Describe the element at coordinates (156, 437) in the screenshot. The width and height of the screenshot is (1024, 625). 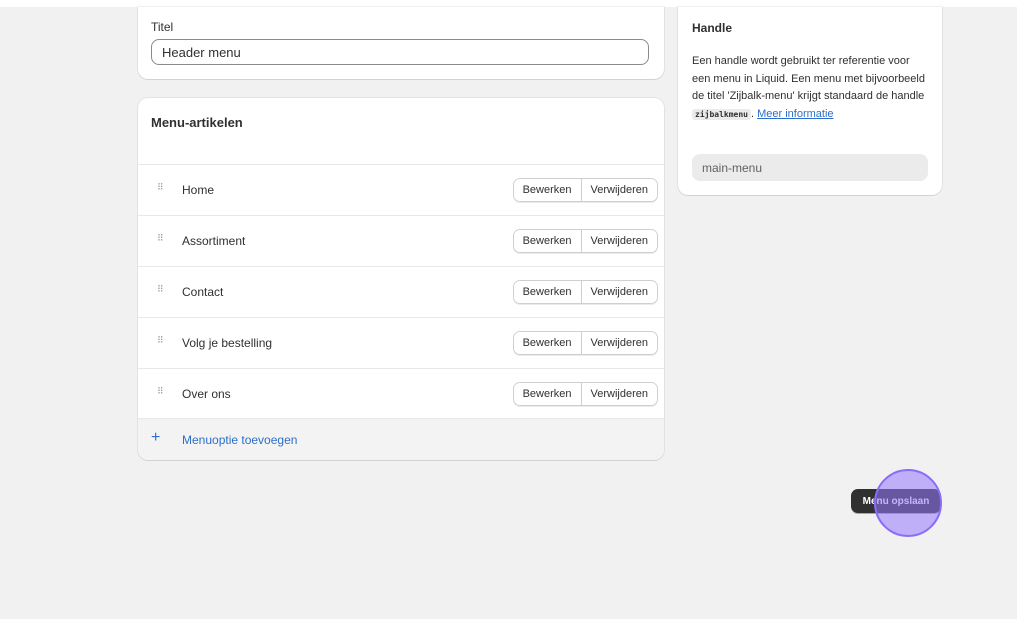
I see `plus-icon: +` at that location.